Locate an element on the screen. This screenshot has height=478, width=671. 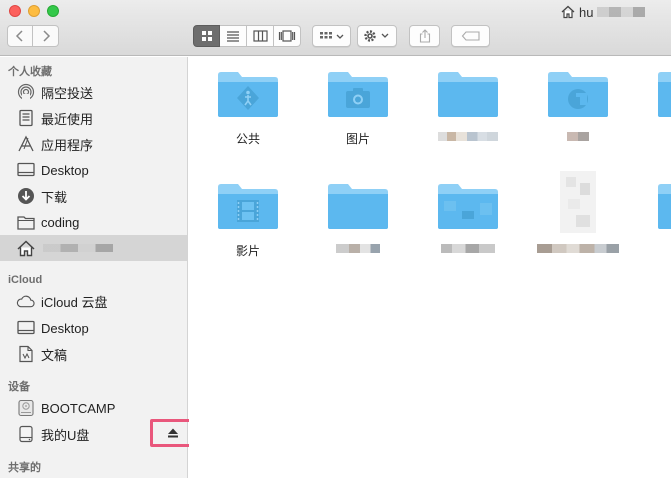
share-icon is located at coordinates (424, 36).